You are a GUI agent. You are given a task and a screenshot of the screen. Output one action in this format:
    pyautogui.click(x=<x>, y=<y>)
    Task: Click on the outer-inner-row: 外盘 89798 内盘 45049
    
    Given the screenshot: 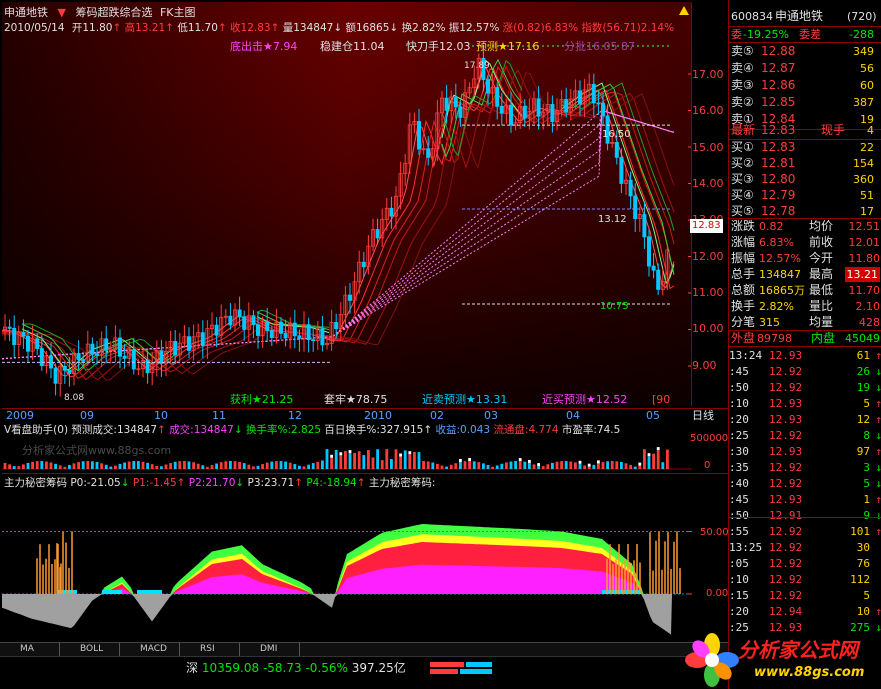 What is the action you would take?
    pyautogui.click(x=805, y=338)
    